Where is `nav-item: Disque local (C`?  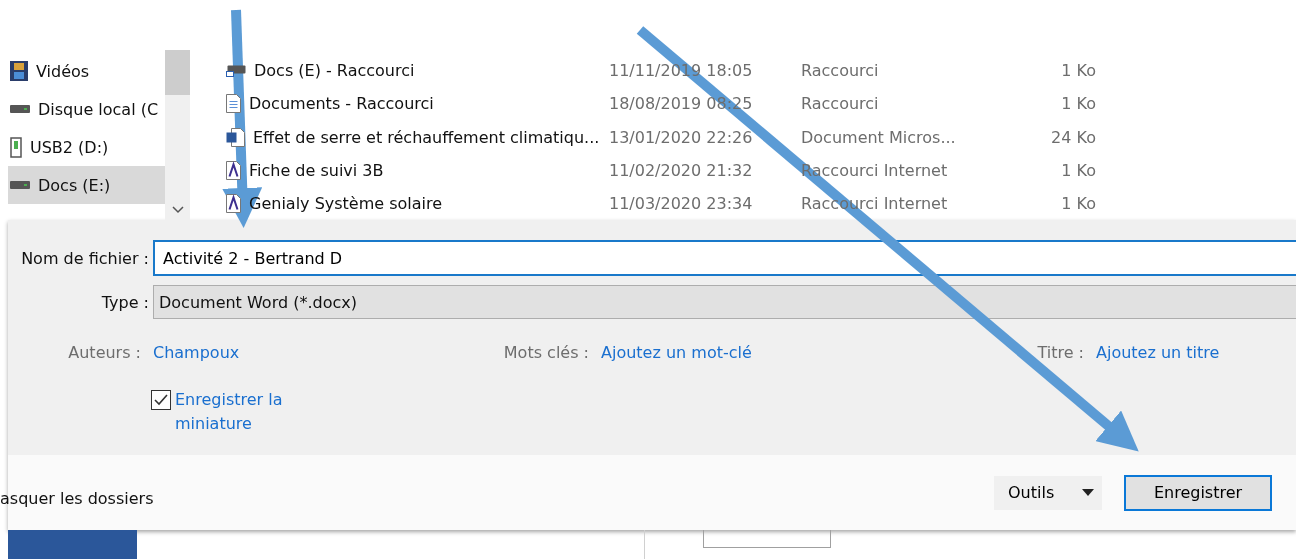 nav-item: Disque local (C is located at coordinates (86, 109).